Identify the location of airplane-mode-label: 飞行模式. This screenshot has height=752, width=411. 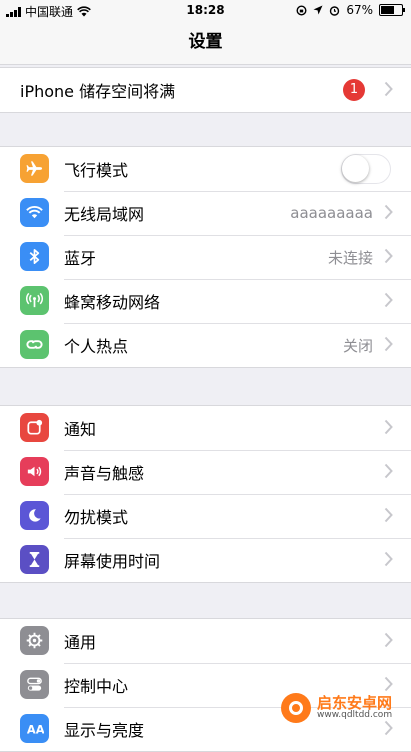
(96, 170).